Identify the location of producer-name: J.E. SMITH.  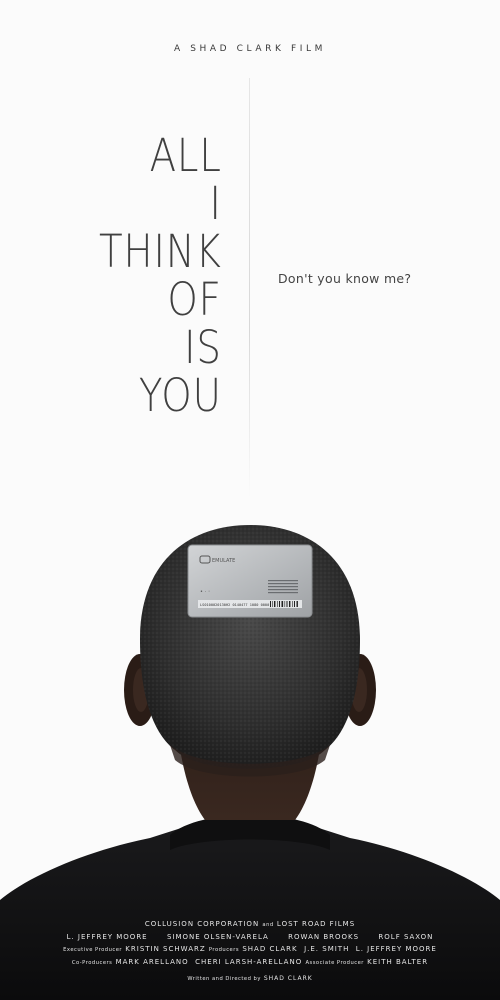
(327, 949).